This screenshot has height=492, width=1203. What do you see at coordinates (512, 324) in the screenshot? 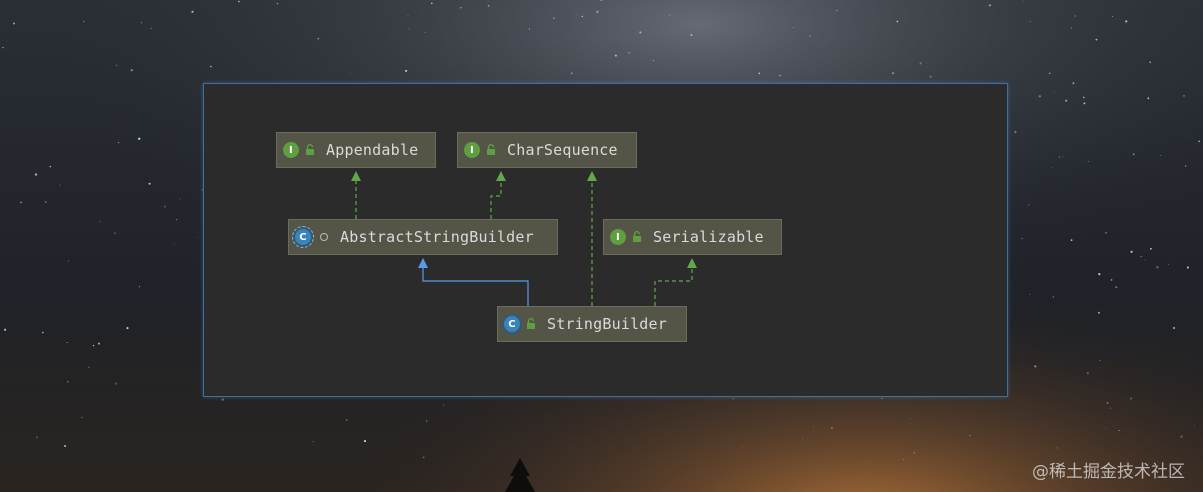
I see `final-class-icon: C` at bounding box center [512, 324].